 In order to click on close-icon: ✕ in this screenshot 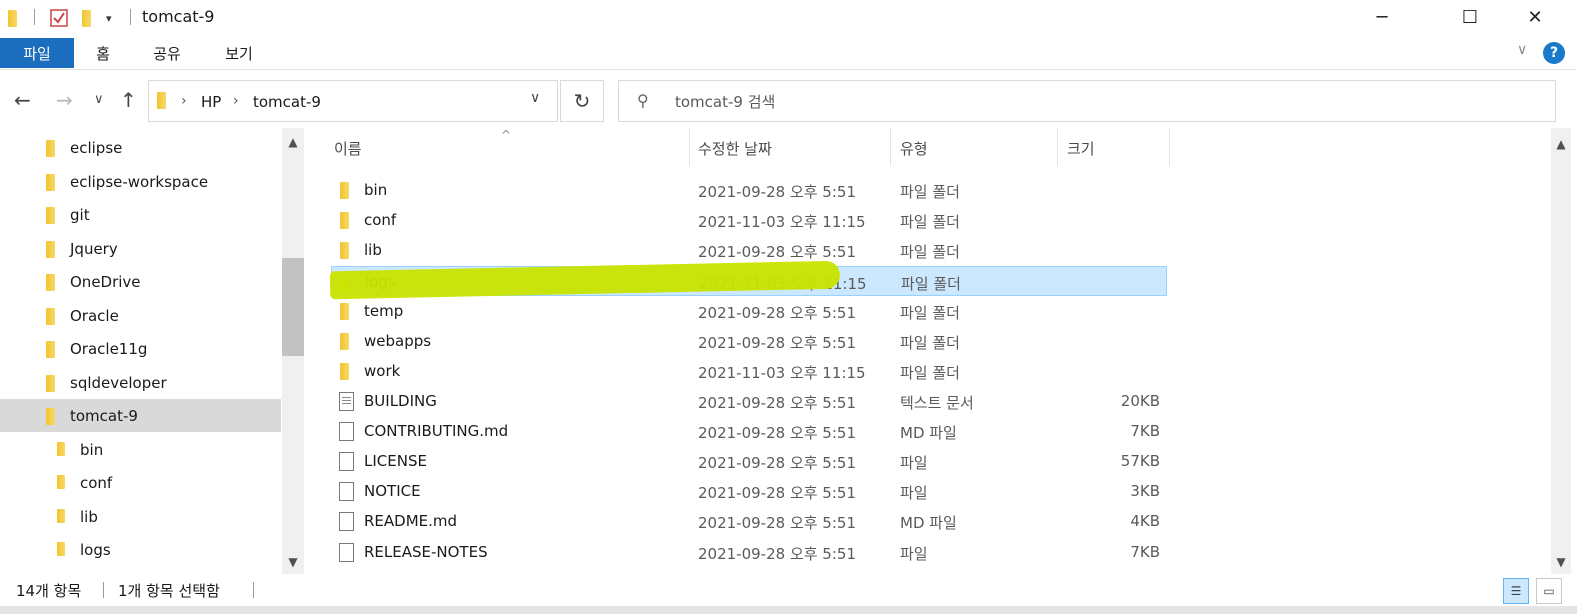, I will do `click(1535, 17)`.